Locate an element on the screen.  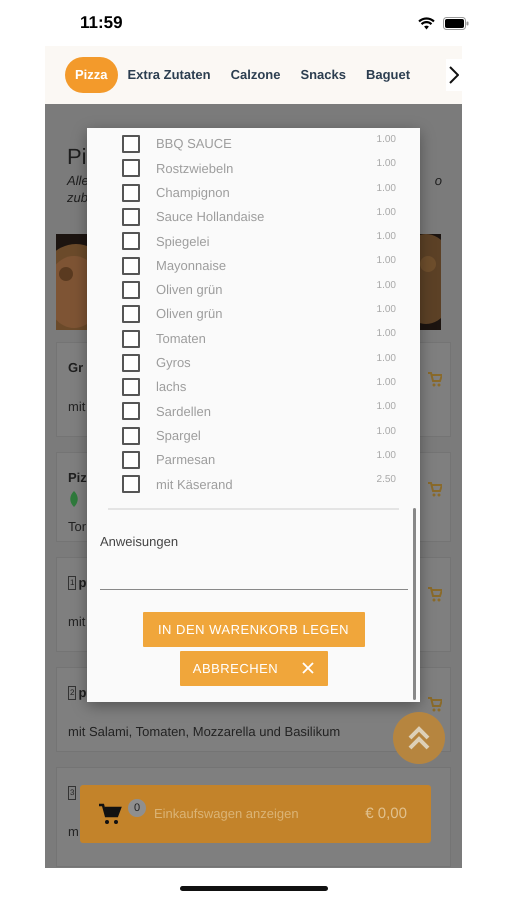
status-time: 11:59 is located at coordinates (101, 23).